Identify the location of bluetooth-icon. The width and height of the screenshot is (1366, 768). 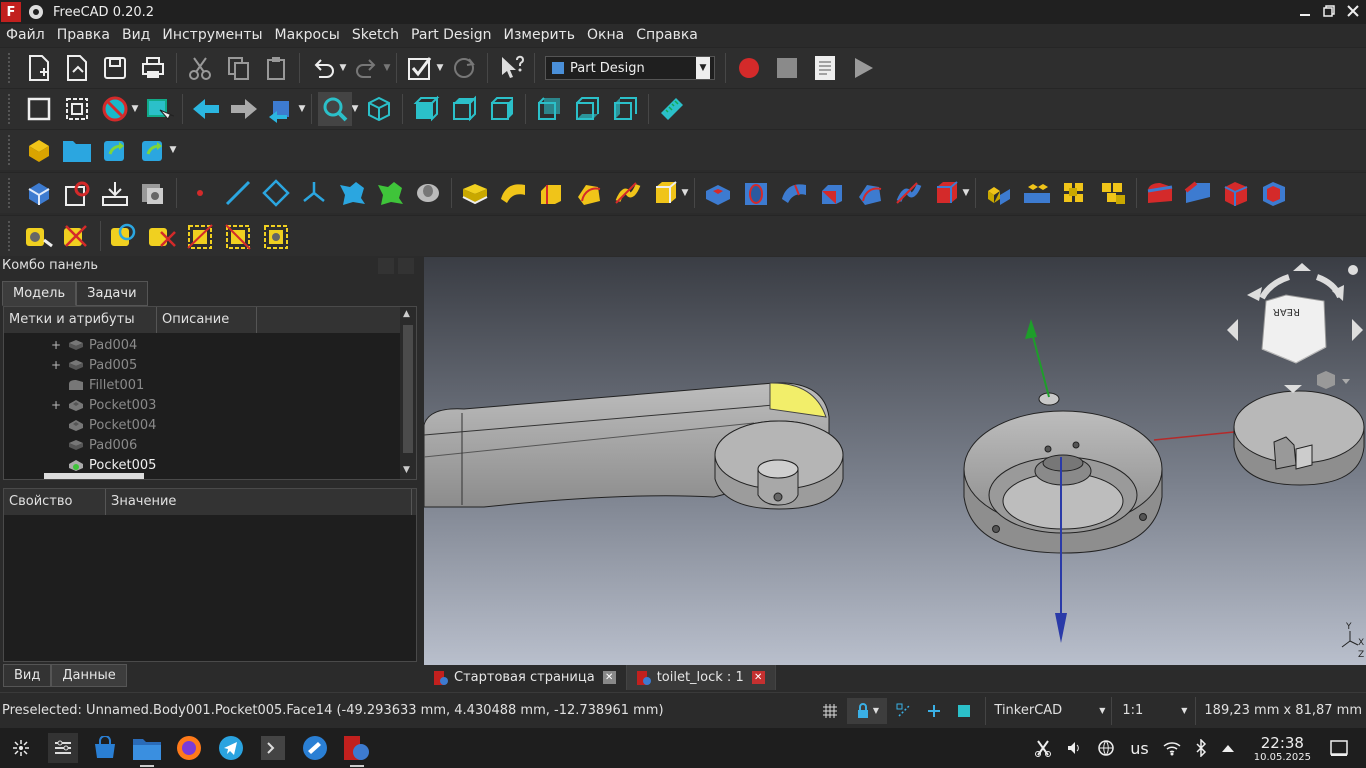
(1201, 748).